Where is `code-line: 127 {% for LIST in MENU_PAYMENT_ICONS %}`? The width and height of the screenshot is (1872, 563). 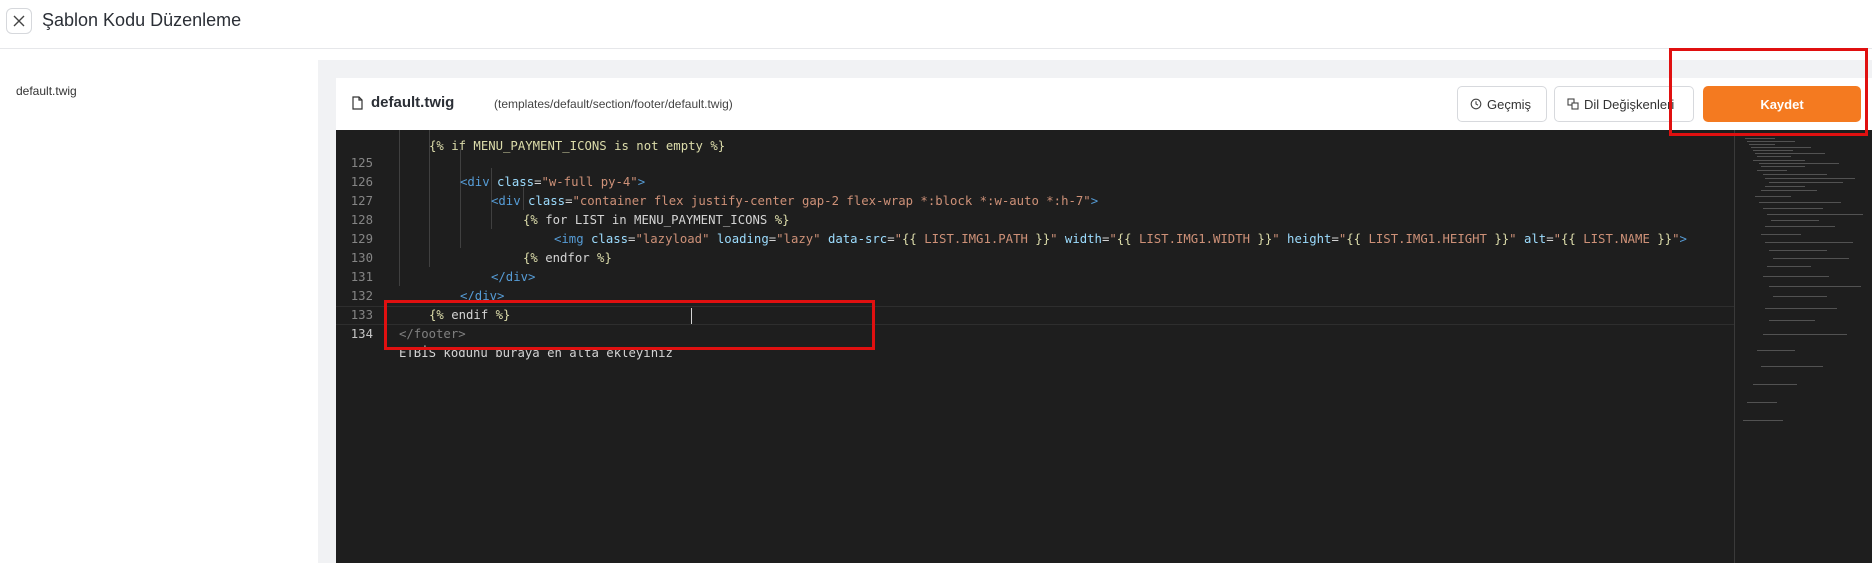 code-line: 127 {% for LIST in MENU_PAYMENT_ICONS %} is located at coordinates (1035, 200).